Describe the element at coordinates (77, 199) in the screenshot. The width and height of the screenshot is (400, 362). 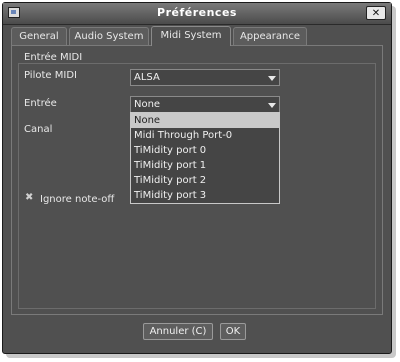
I see `ignore-note-off-label: Ignore note-off` at that location.